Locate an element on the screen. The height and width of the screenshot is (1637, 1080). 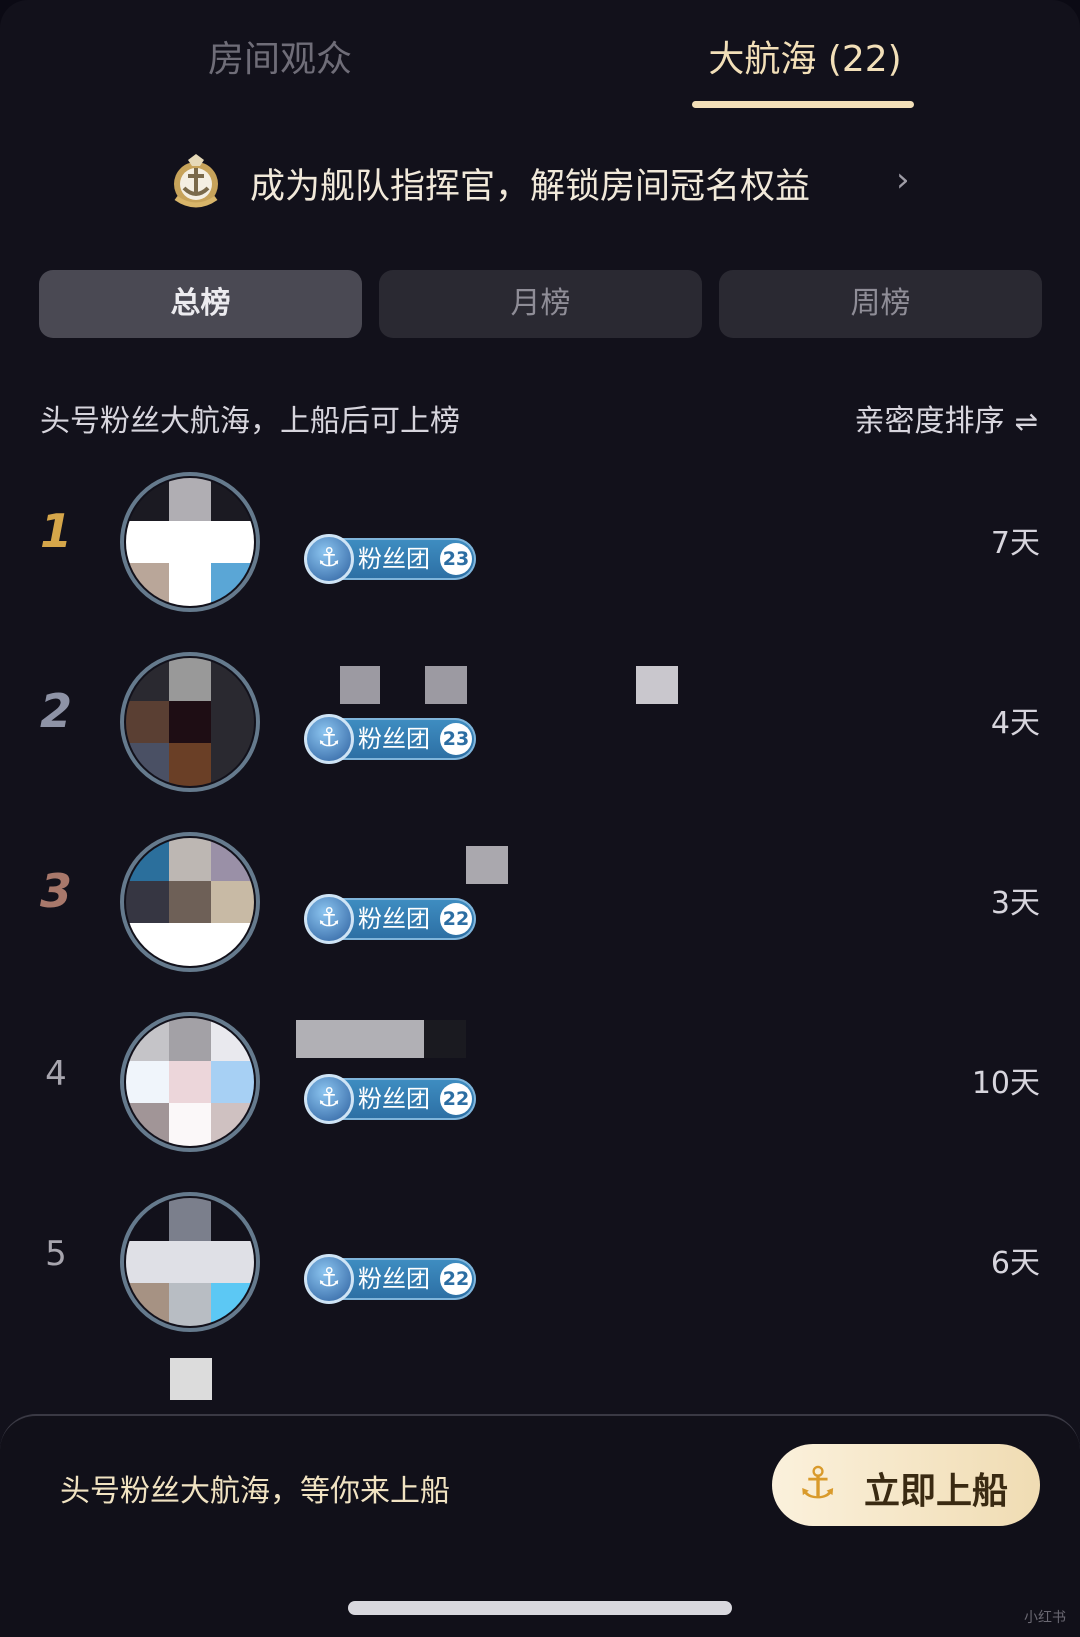
sort-label: 亲密度排序 is located at coordinates (929, 421).